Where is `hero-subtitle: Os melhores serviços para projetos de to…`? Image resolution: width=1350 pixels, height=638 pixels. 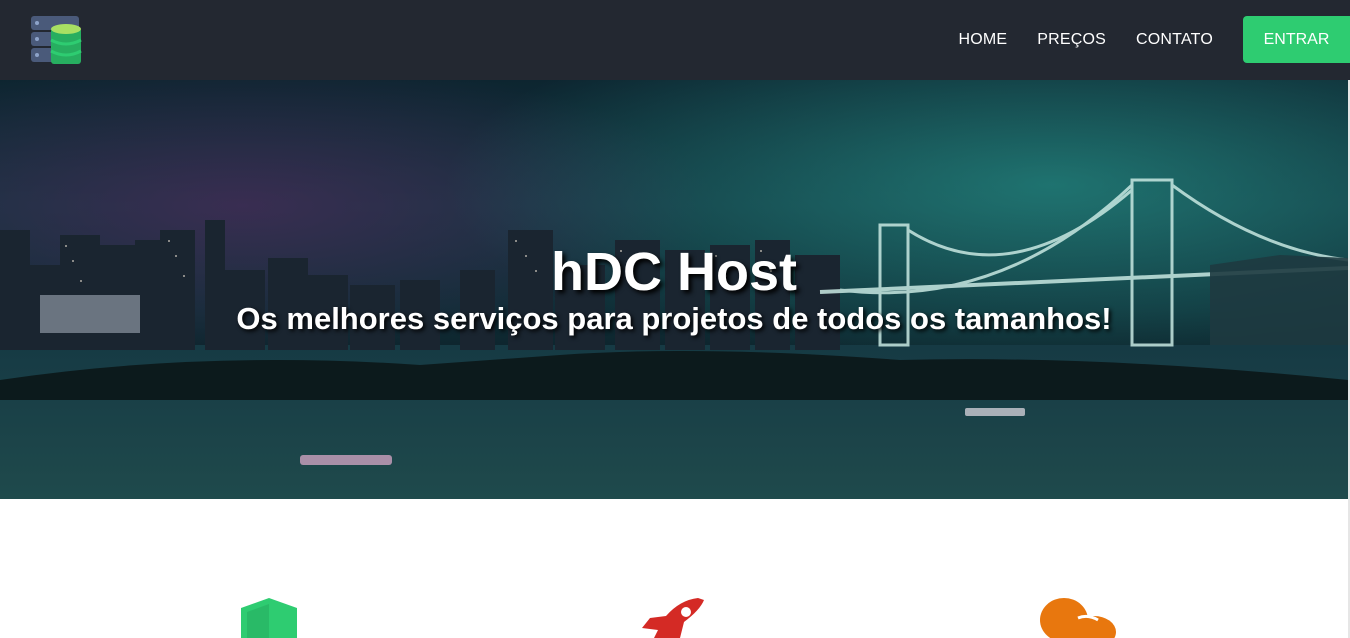 hero-subtitle: Os melhores serviços para projetos de to… is located at coordinates (674, 318).